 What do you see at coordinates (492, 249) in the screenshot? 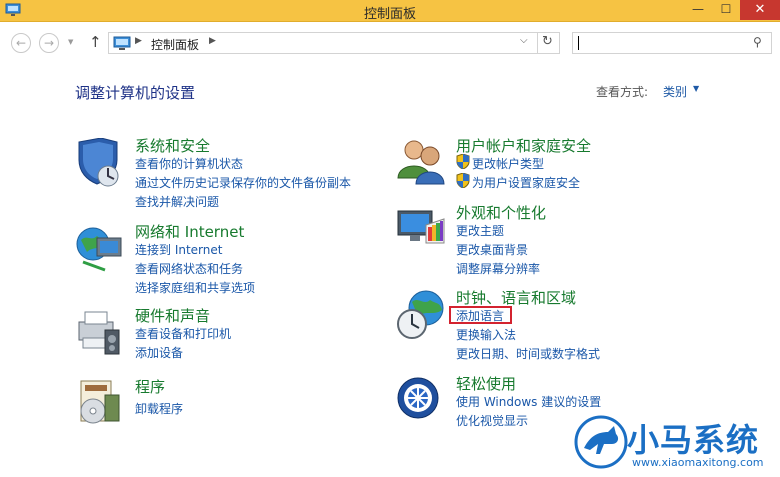
I see `link-change-desktop-background: 更改桌面背景` at bounding box center [492, 249].